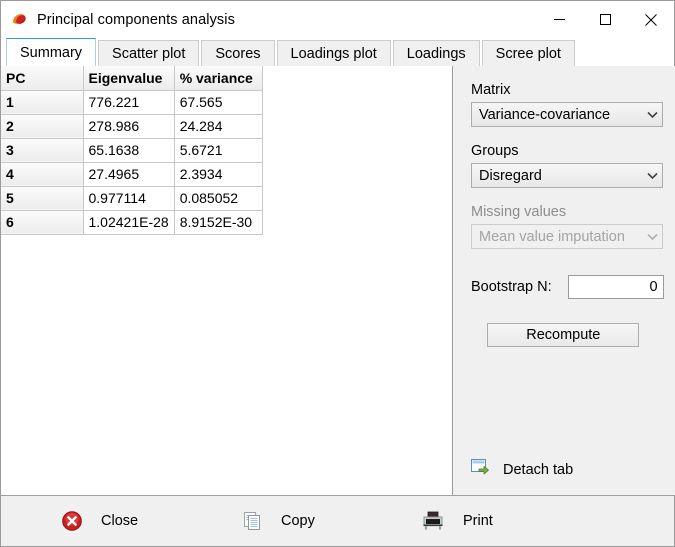  I want to click on copy-pages-icon, so click(252, 521).